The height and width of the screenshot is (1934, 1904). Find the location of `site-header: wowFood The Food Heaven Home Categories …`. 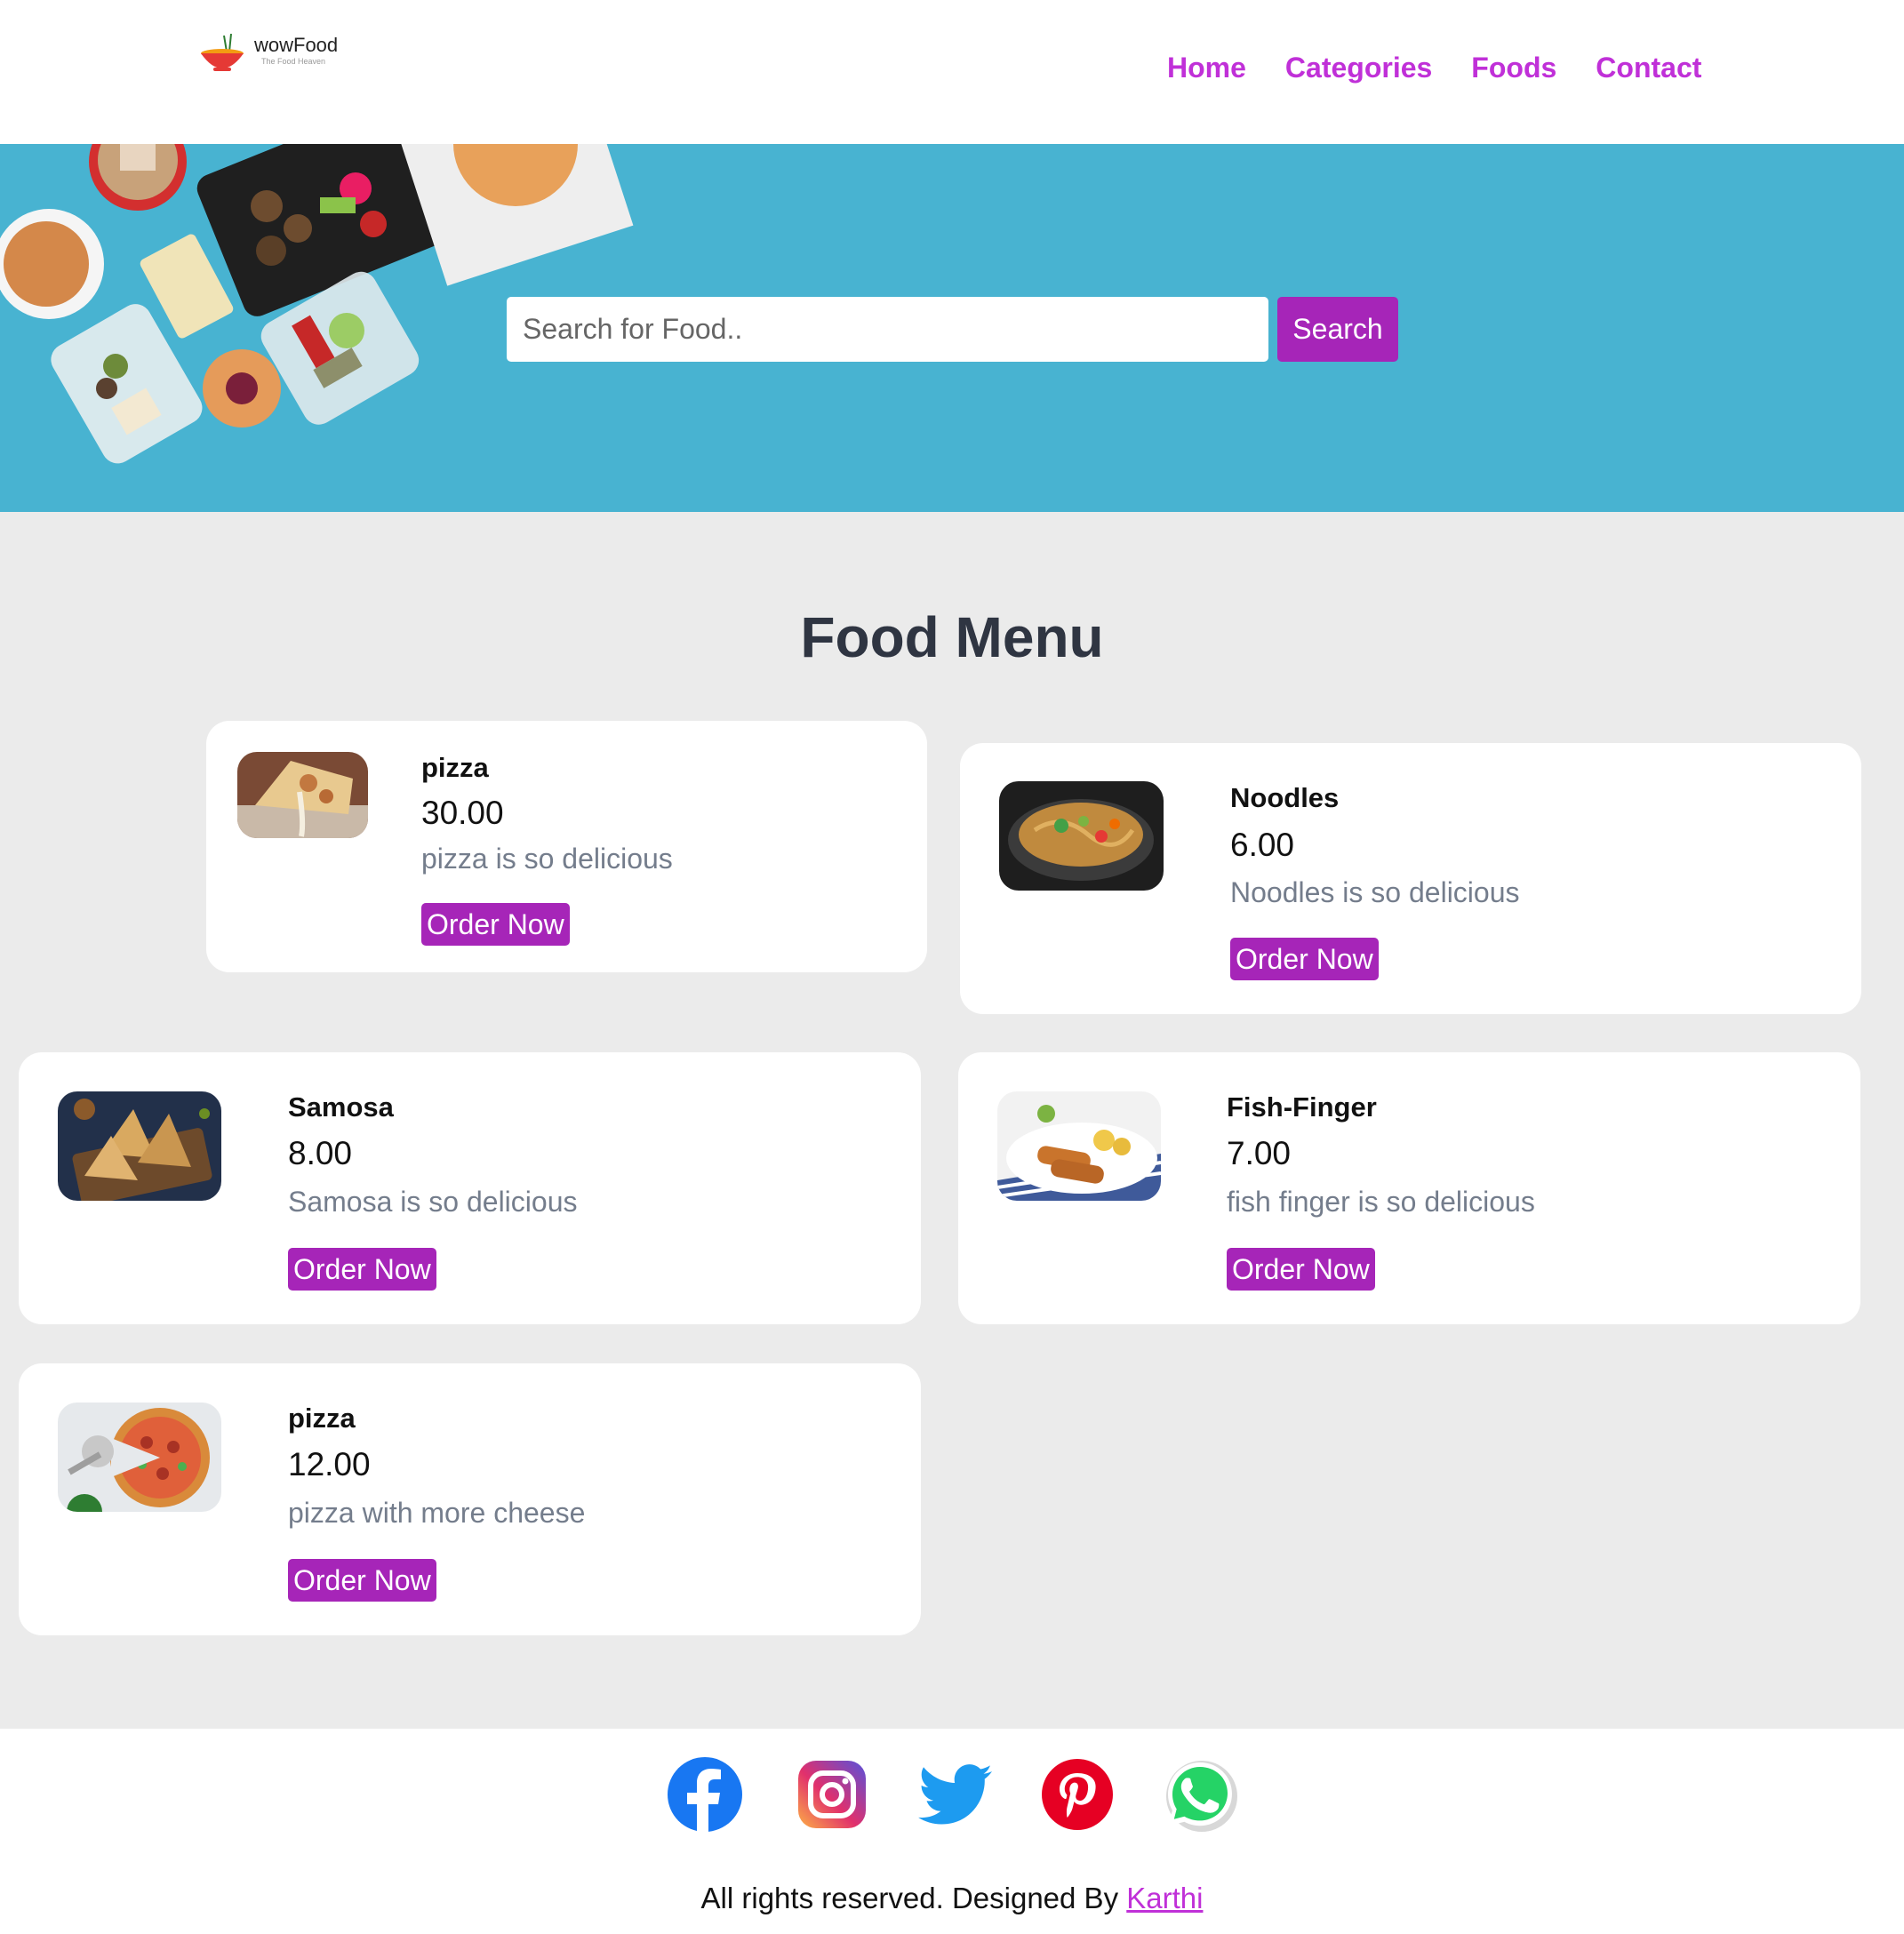

site-header: wowFood The Food Heaven Home Categories … is located at coordinates (952, 72).